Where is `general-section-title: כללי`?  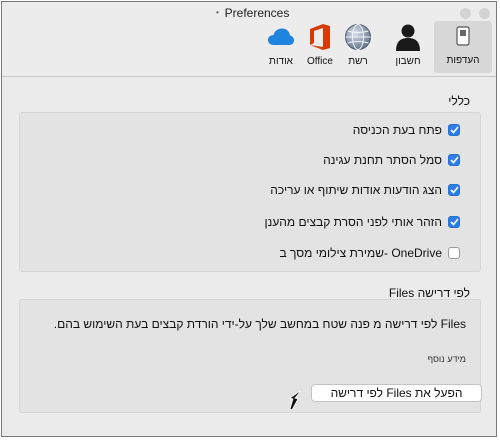
general-section-title: כללי is located at coordinates (459, 101).